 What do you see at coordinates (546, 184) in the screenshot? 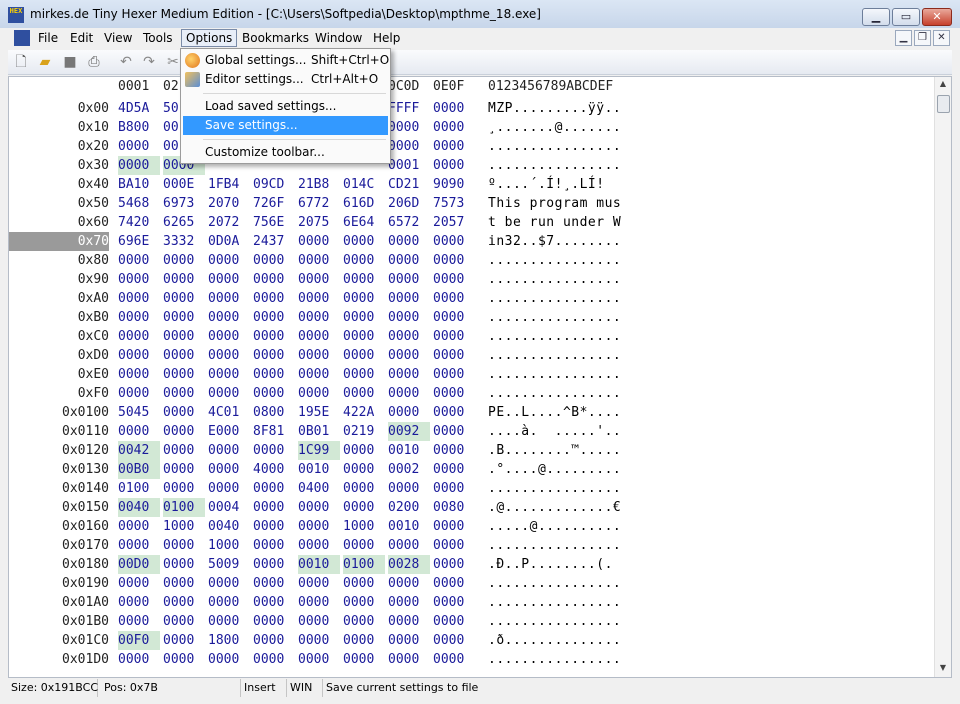
I see `ascii-cell: º....´.Í!¸.LÍ!` at bounding box center [546, 184].